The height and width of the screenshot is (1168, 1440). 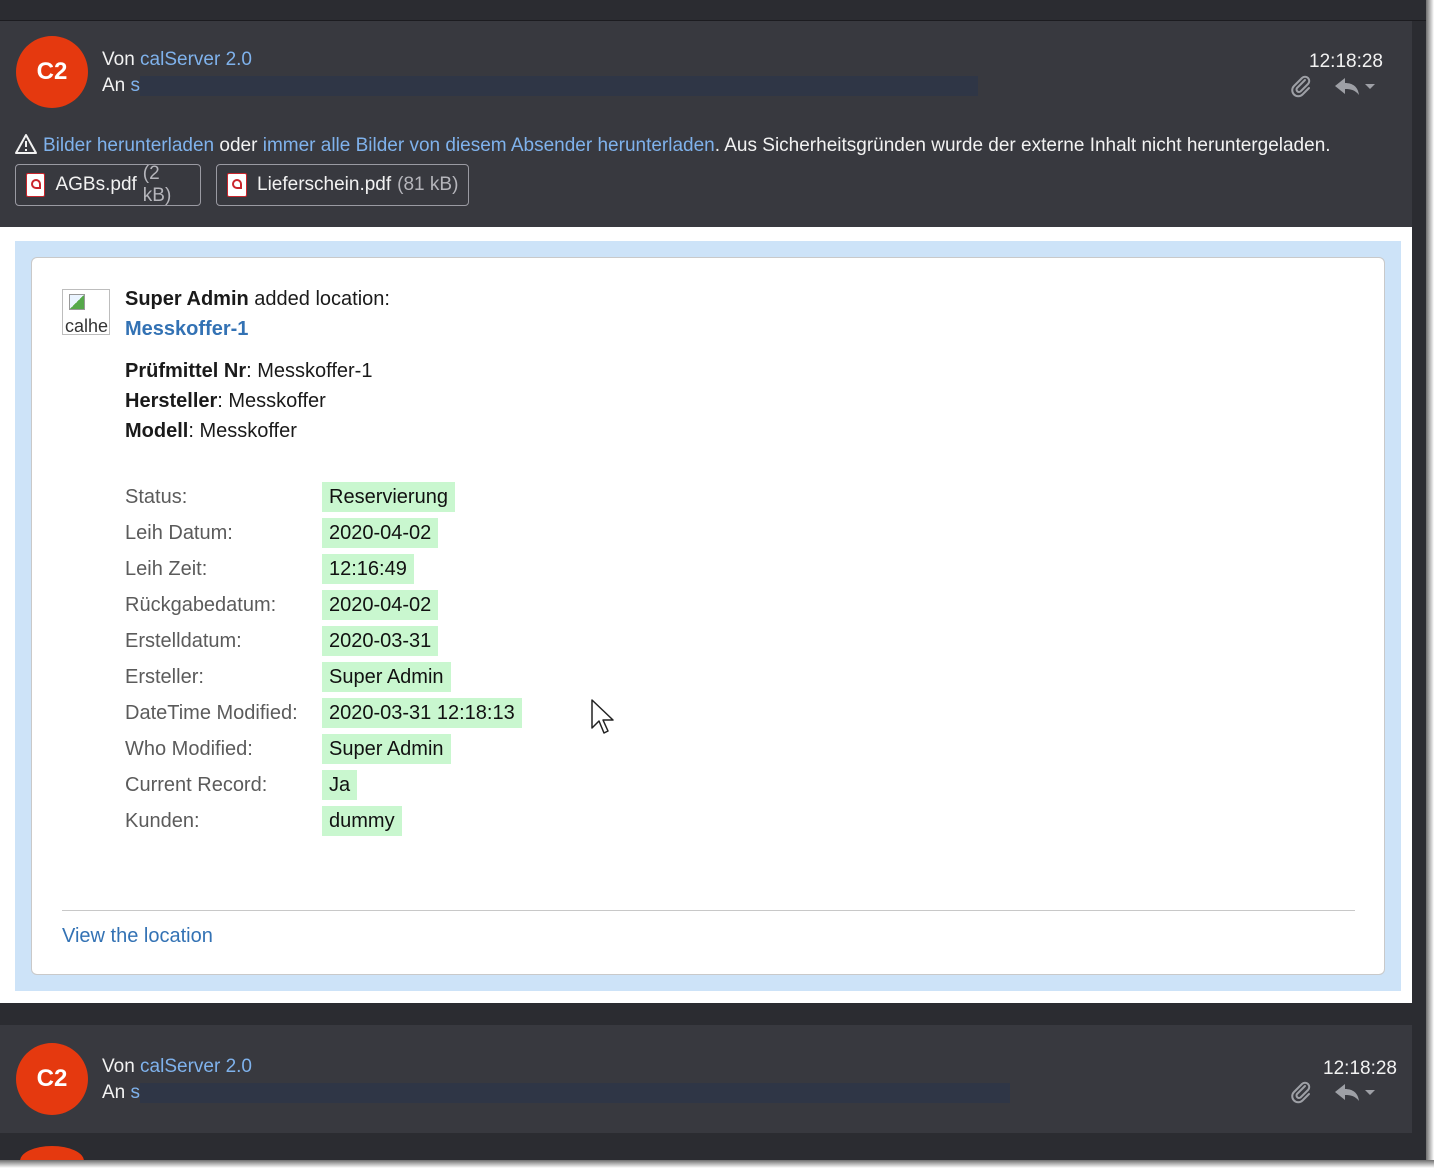 What do you see at coordinates (211, 713) in the screenshot?
I see `row-label: DateTime Modified:` at bounding box center [211, 713].